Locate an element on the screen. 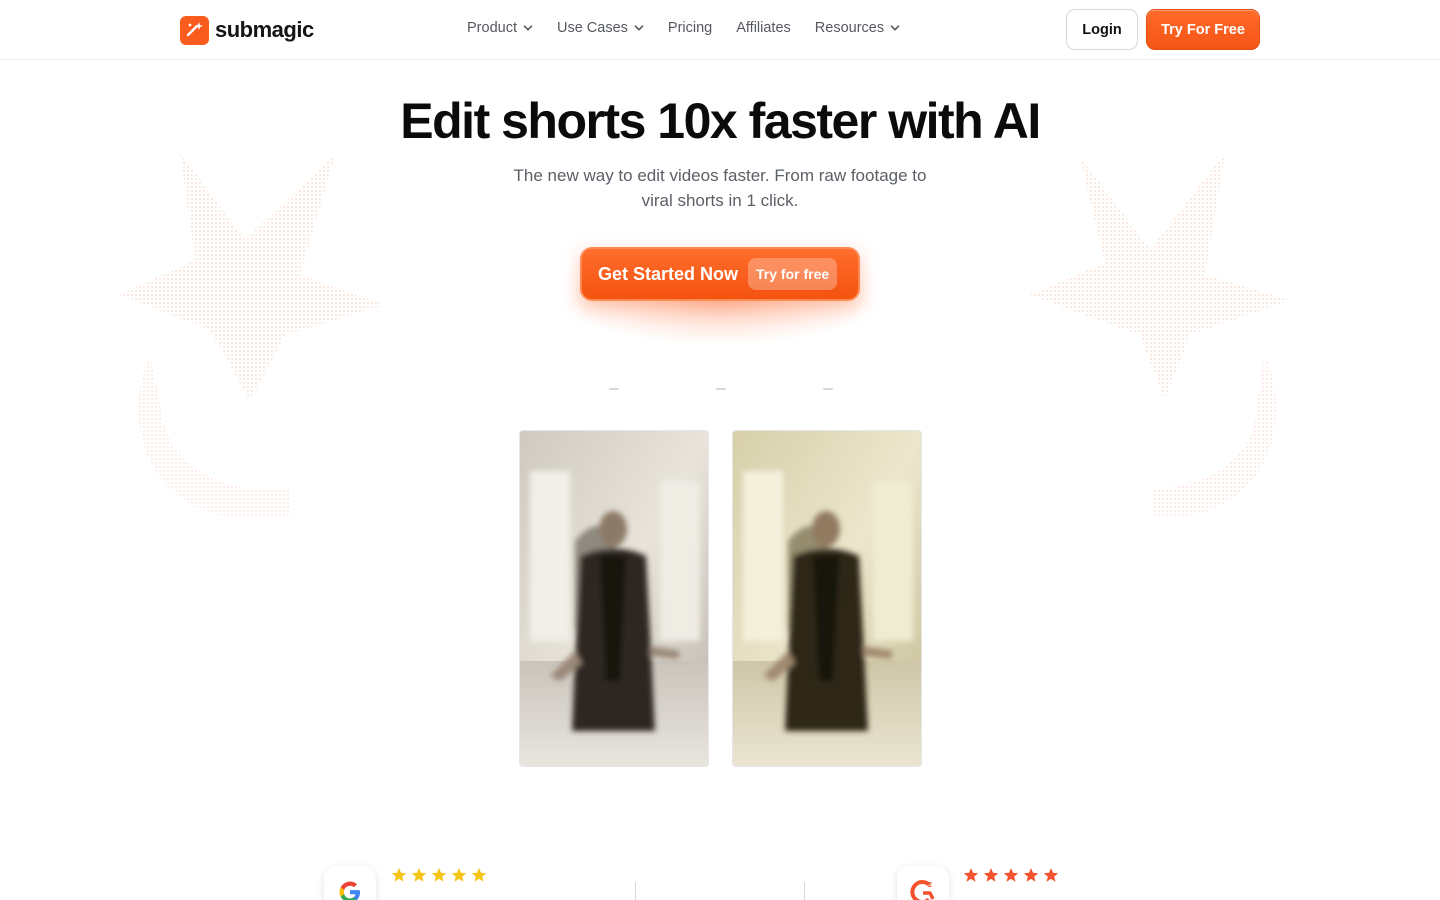  nav-item-label: Affiliates is located at coordinates (763, 28).